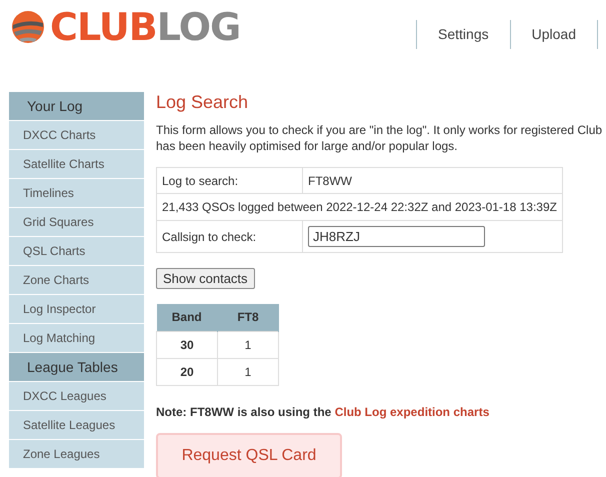  What do you see at coordinates (76, 338) in the screenshot?
I see `sidebar-item: Log Matching` at bounding box center [76, 338].